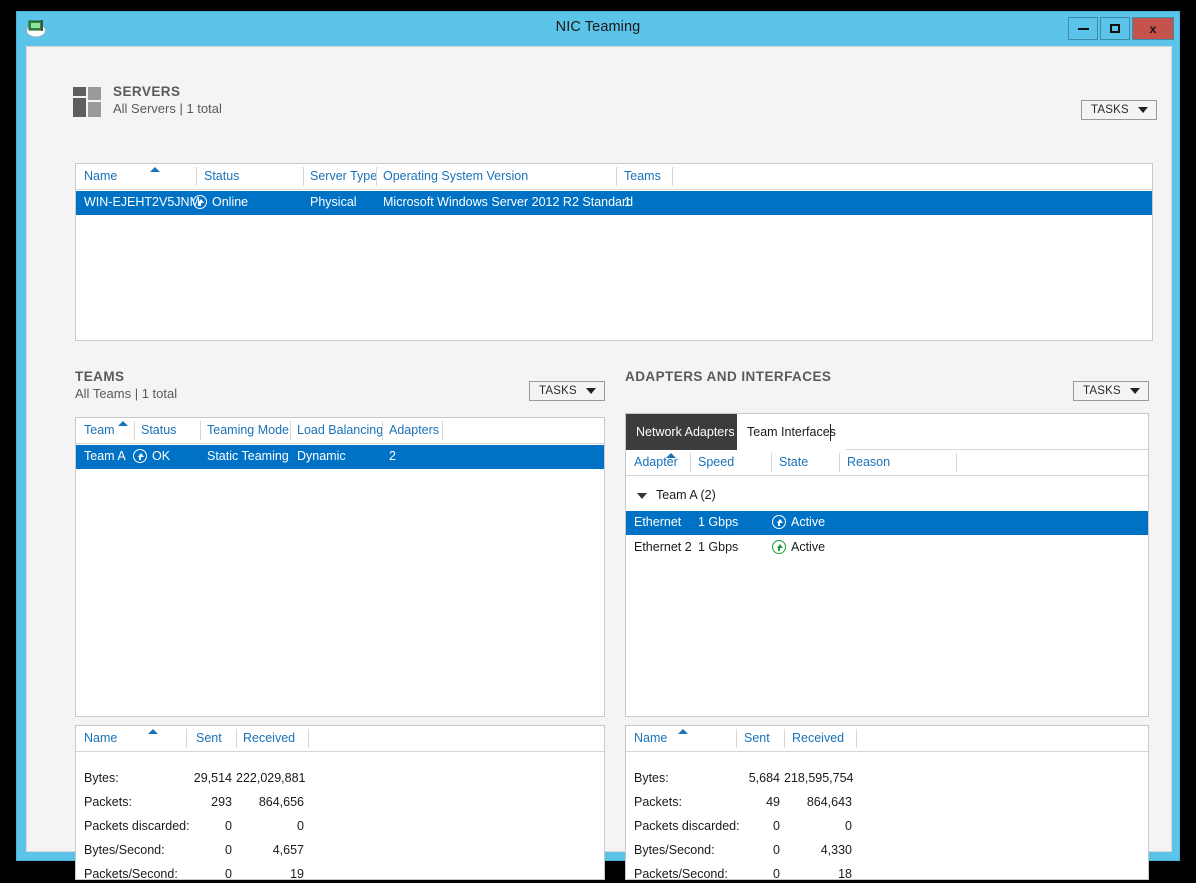  I want to click on servers-col-teams: Teams, so click(642, 176).